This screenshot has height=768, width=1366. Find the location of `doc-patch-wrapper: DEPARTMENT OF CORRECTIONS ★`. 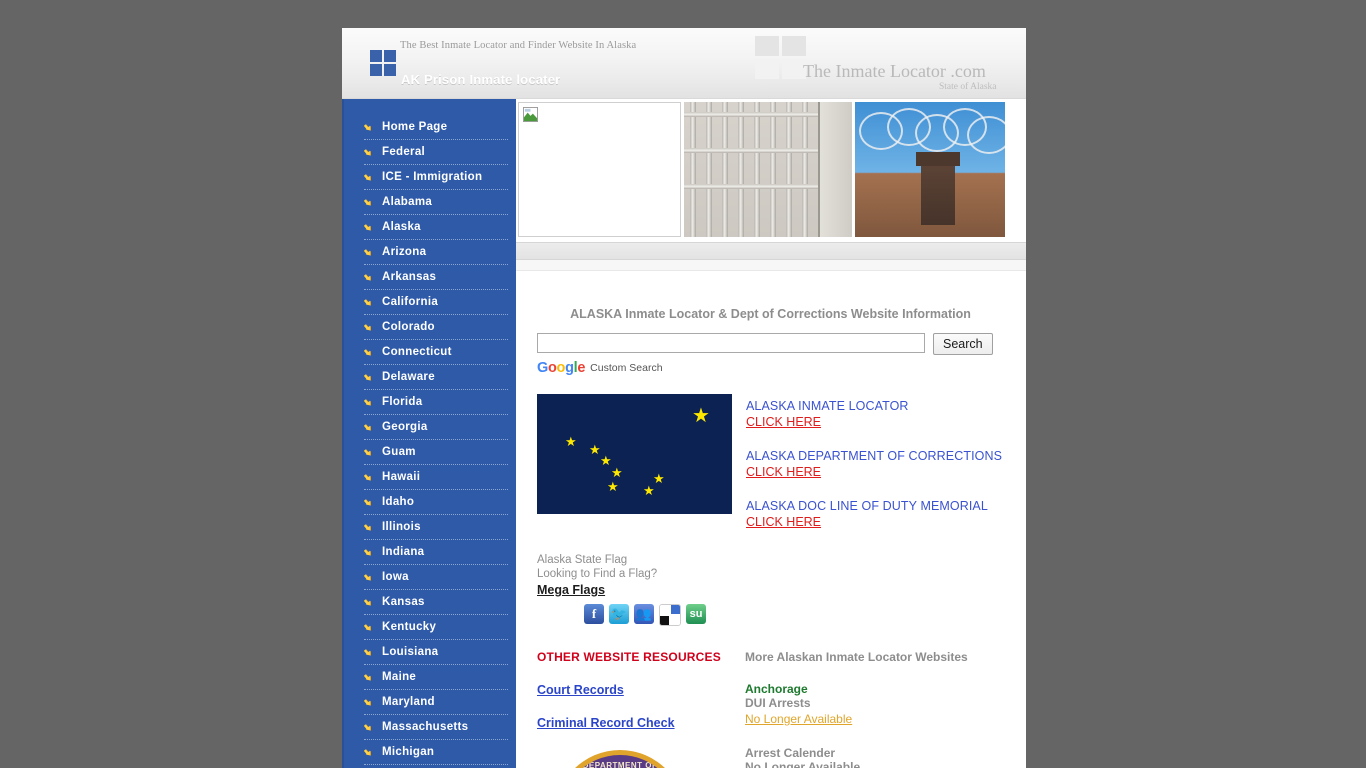

doc-patch-wrapper: DEPARTMENT OF CORRECTIONS ★ is located at coordinates (649, 759).